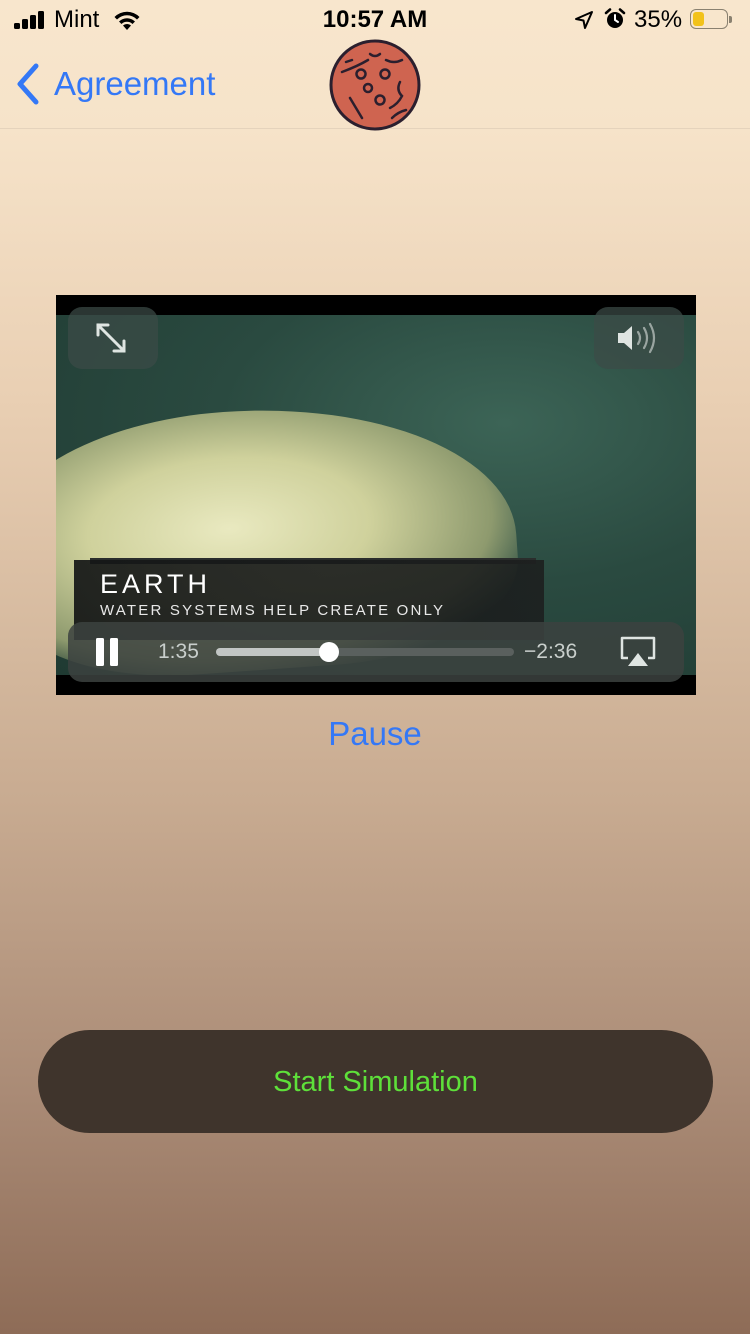 The width and height of the screenshot is (750, 1334). What do you see at coordinates (156, 584) in the screenshot?
I see `video-title: EARTH` at bounding box center [156, 584].